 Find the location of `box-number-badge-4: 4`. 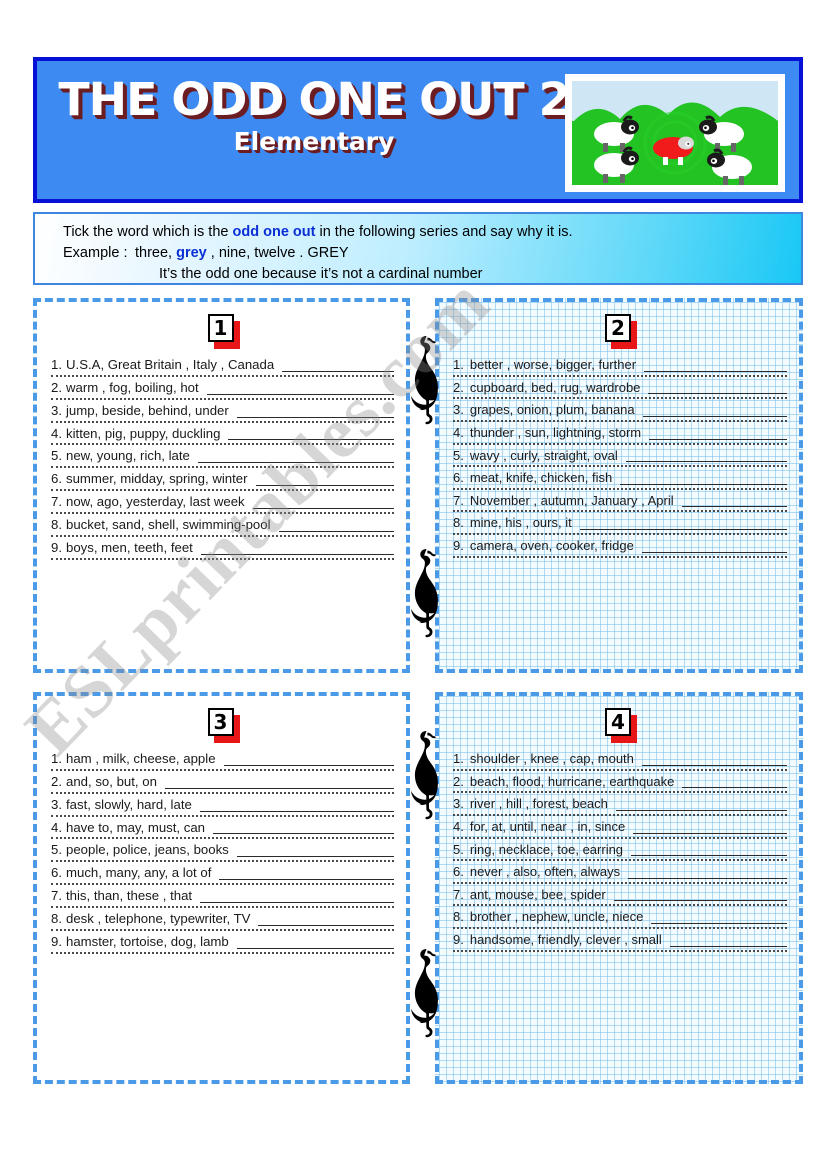

box-number-badge-4: 4 is located at coordinates (621, 725).